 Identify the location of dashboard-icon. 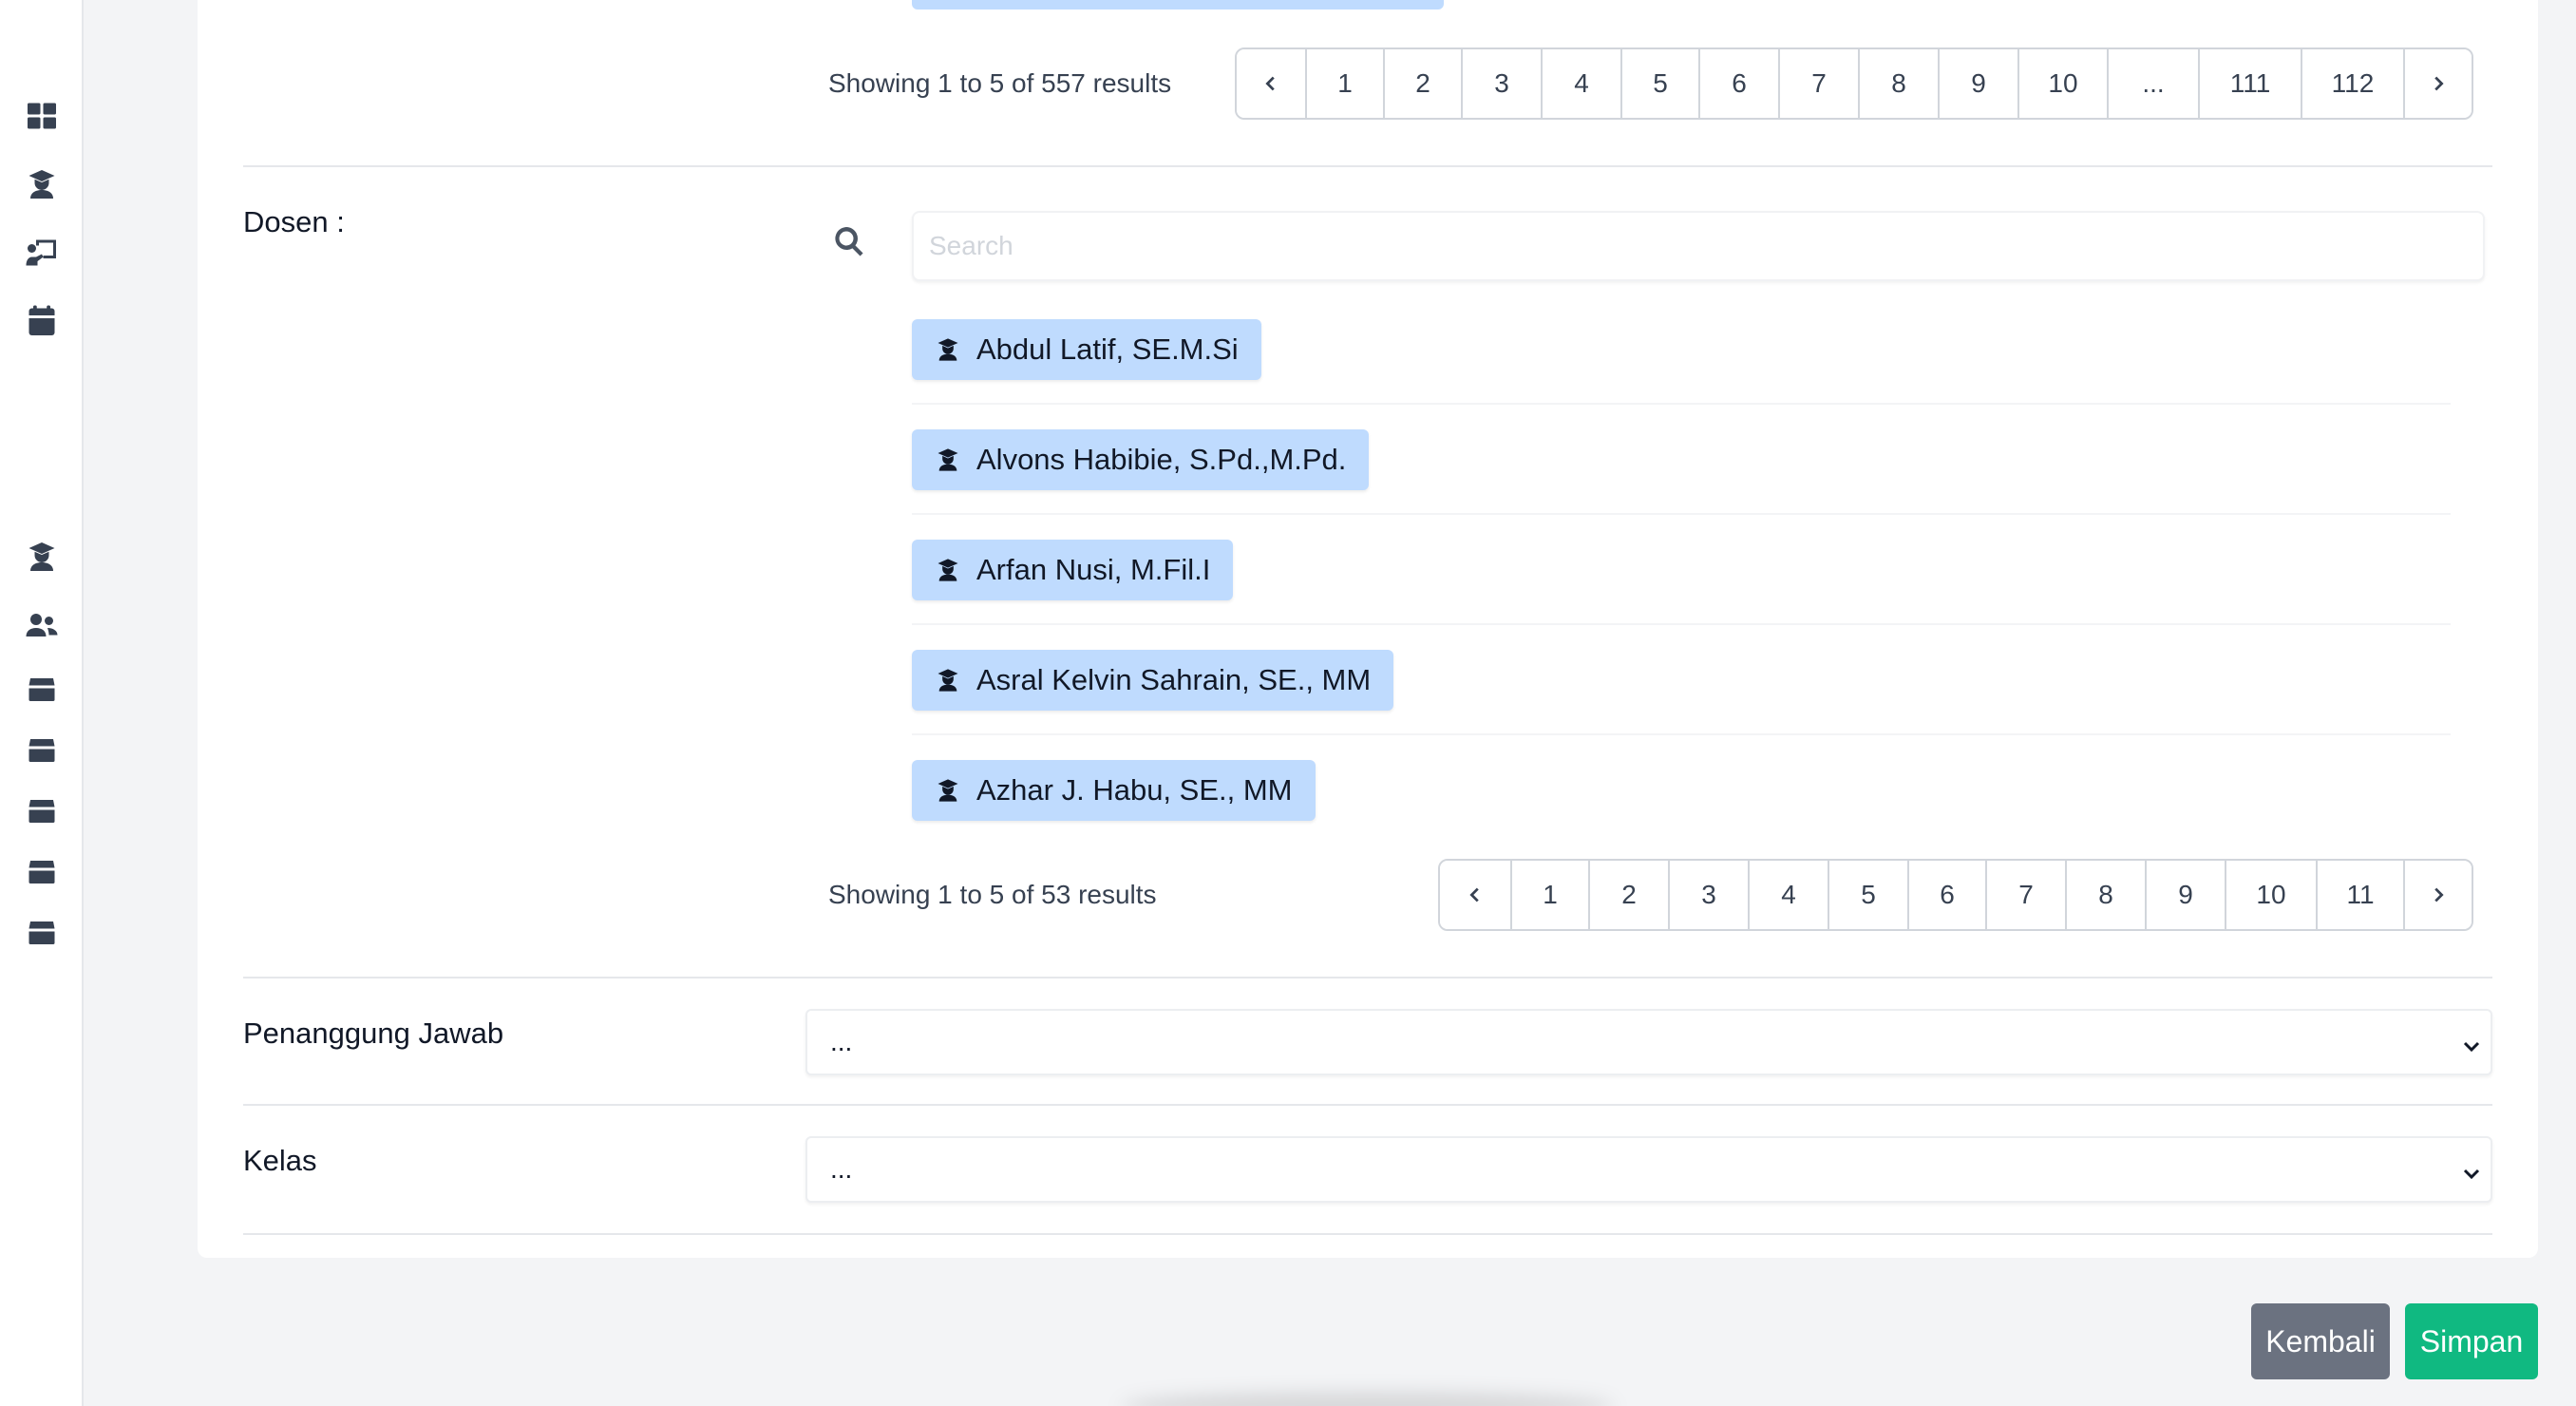
(42, 116).